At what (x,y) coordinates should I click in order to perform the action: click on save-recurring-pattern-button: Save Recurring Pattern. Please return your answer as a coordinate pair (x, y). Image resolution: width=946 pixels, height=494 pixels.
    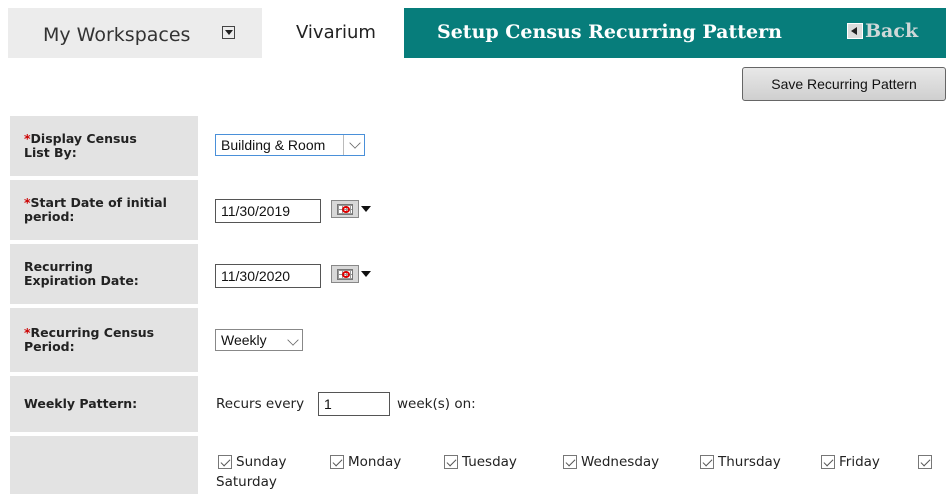
    Looking at the image, I should click on (844, 84).